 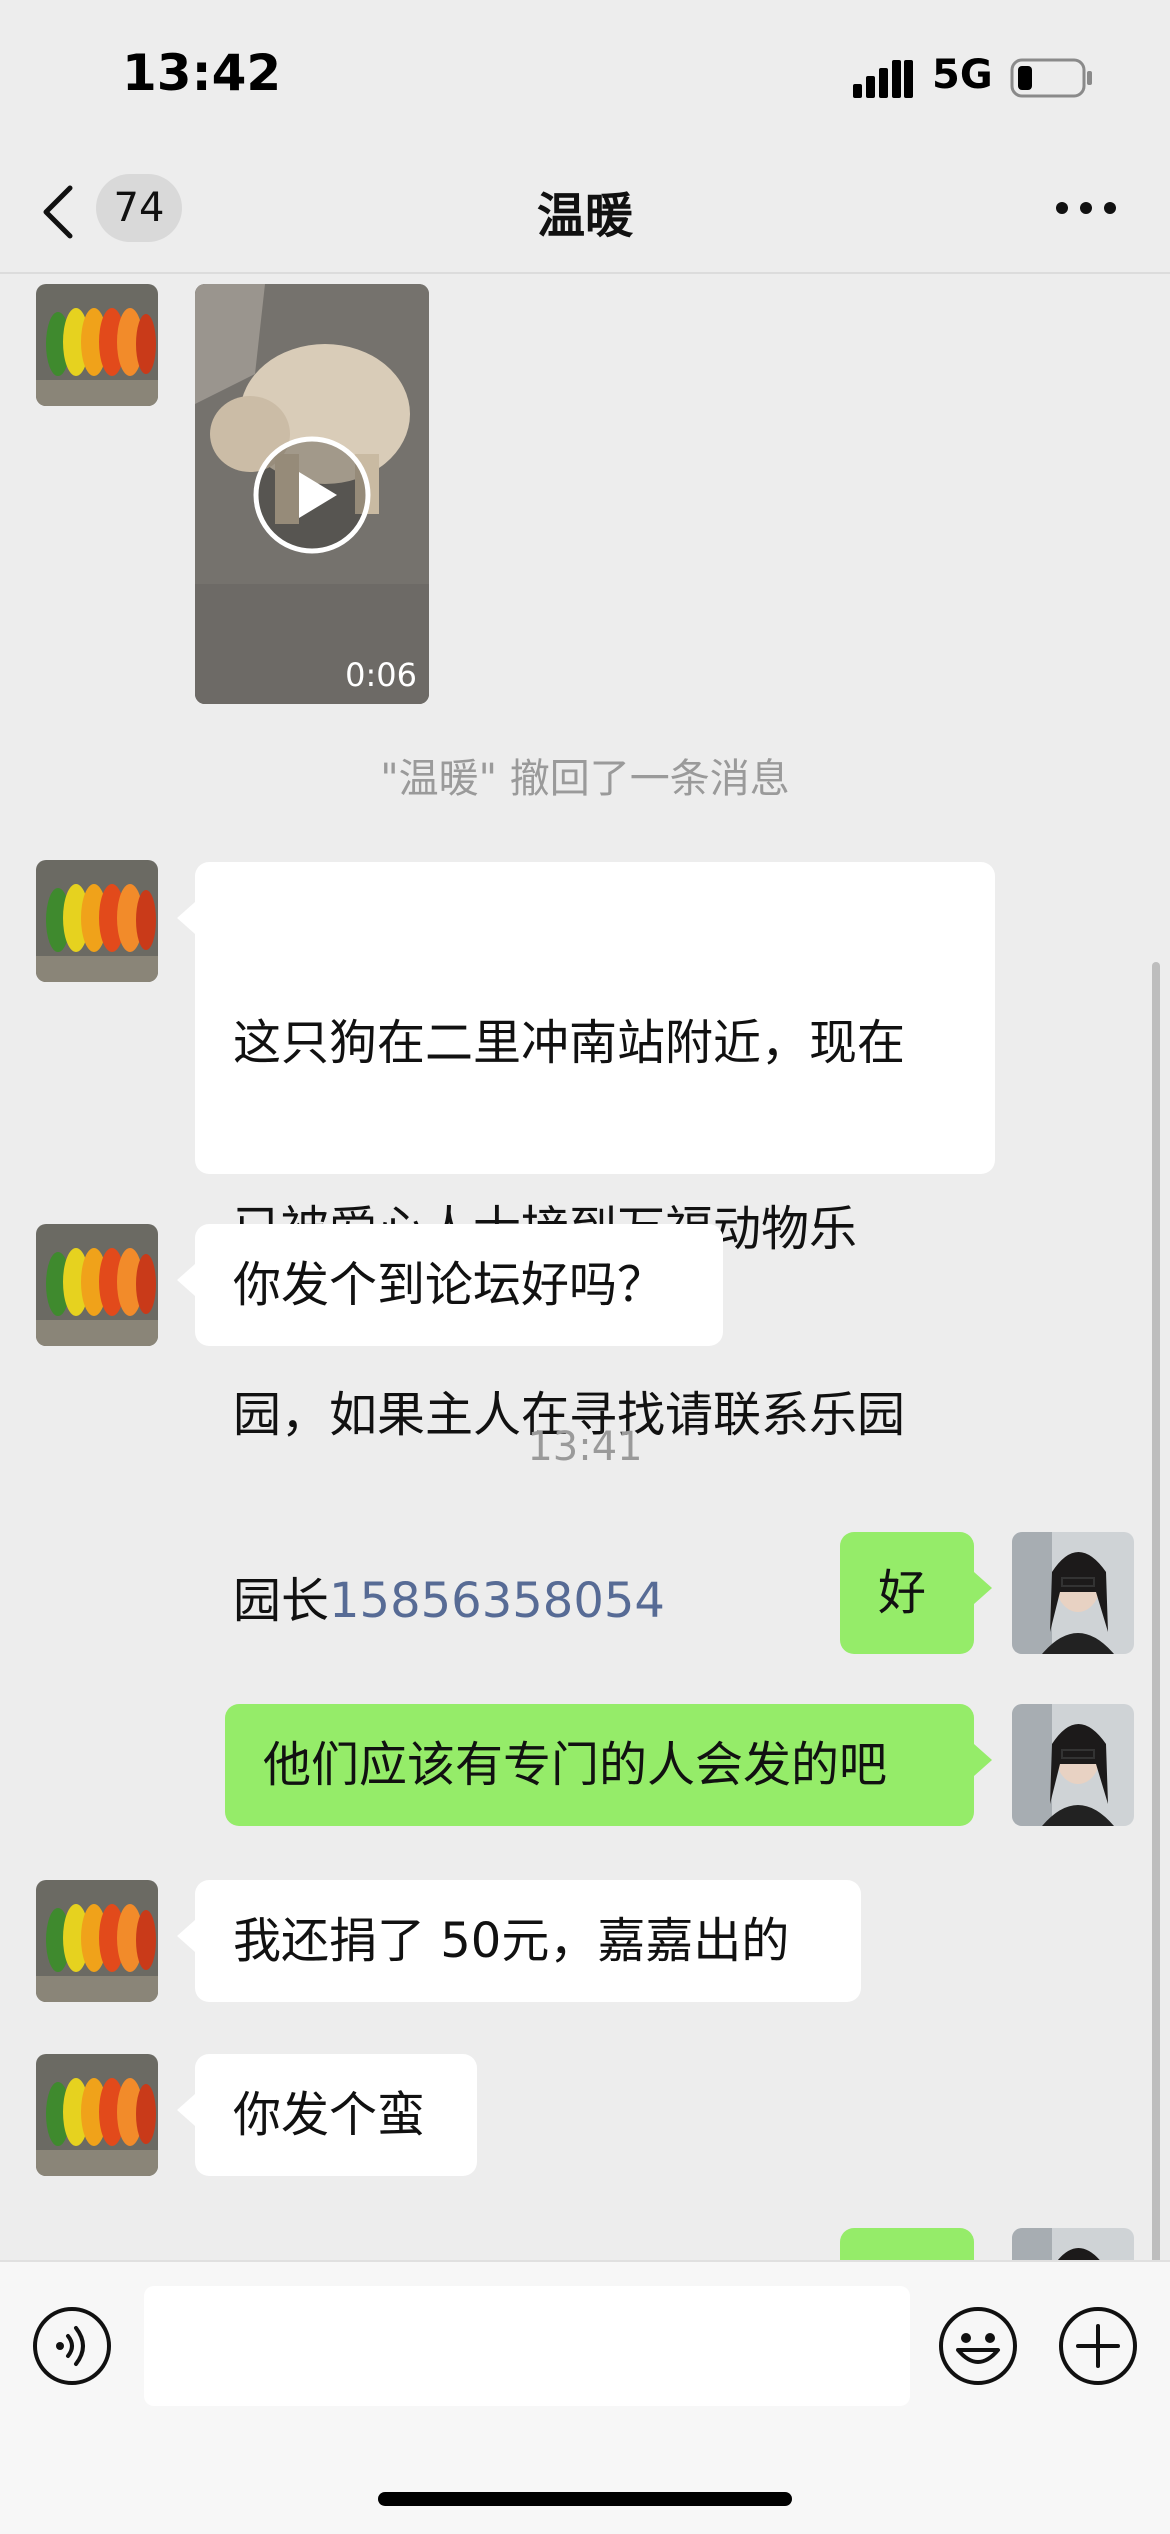 I want to click on home-indicator, so click(x=585, y=2499).